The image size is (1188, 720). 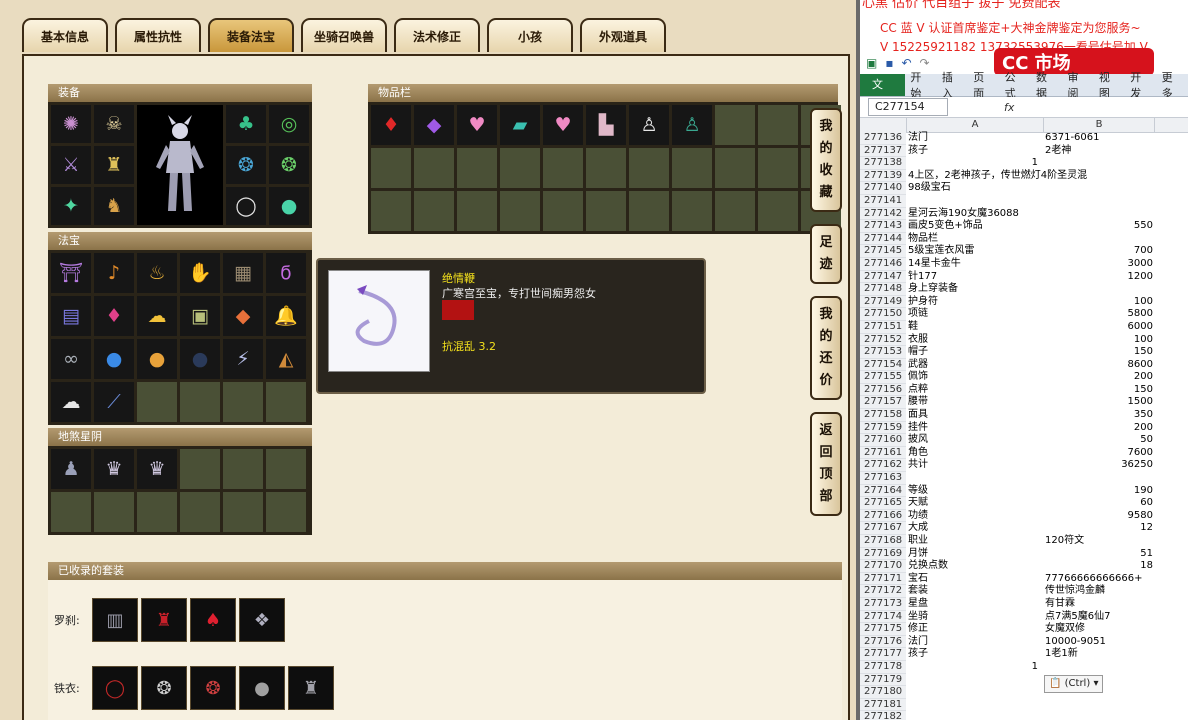 What do you see at coordinates (908, 107) in the screenshot?
I see `name-box: C277154` at bounding box center [908, 107].